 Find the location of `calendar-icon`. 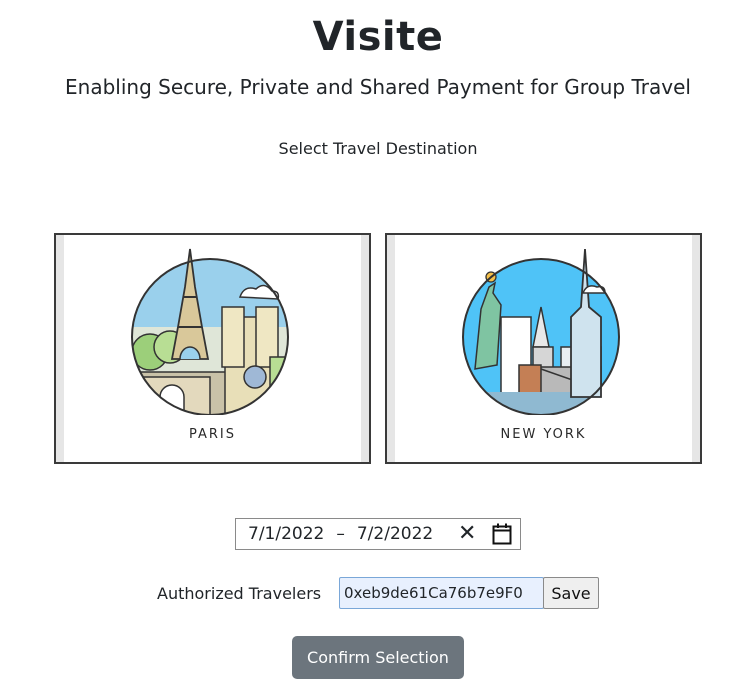

calendar-icon is located at coordinates (502, 534).